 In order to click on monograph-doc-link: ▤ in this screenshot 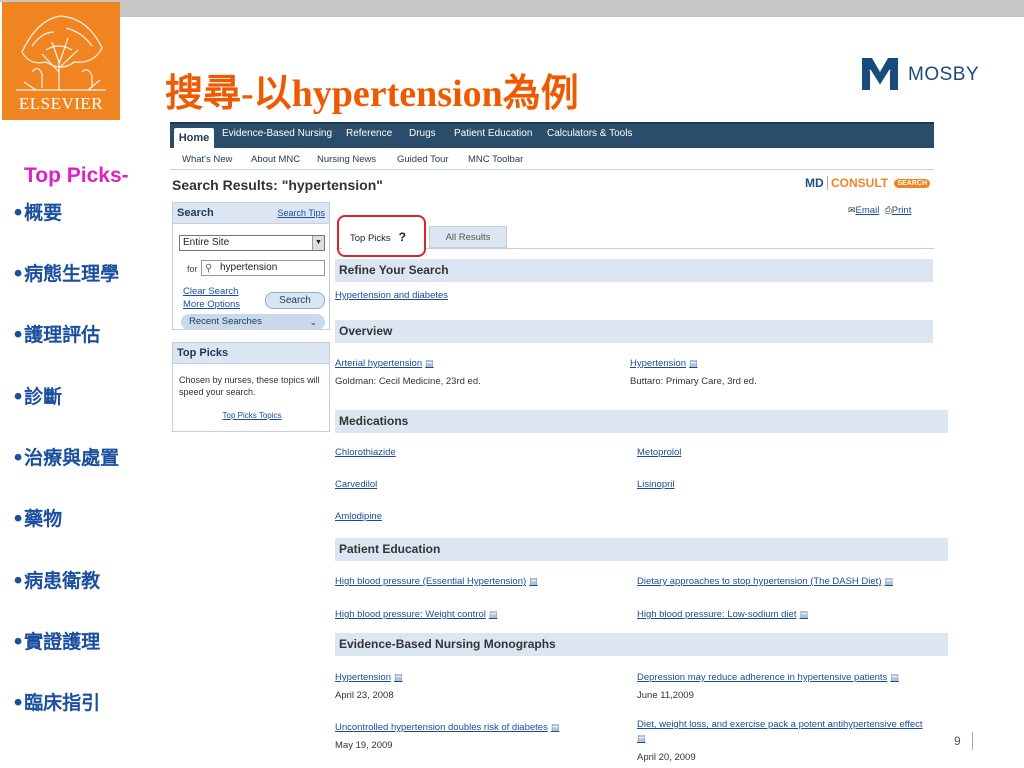, I will do `click(641, 738)`.